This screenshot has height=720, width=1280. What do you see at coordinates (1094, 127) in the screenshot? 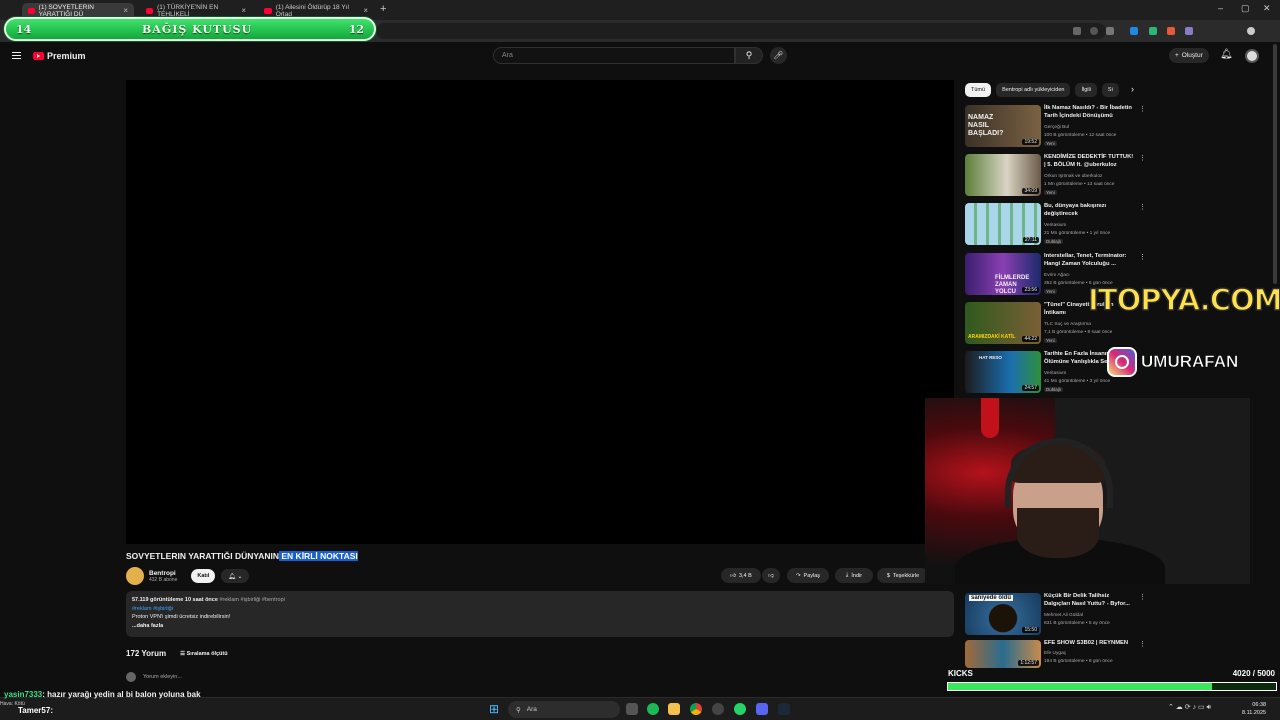
I see `video-channel: Gerçeği Bul` at bounding box center [1094, 127].